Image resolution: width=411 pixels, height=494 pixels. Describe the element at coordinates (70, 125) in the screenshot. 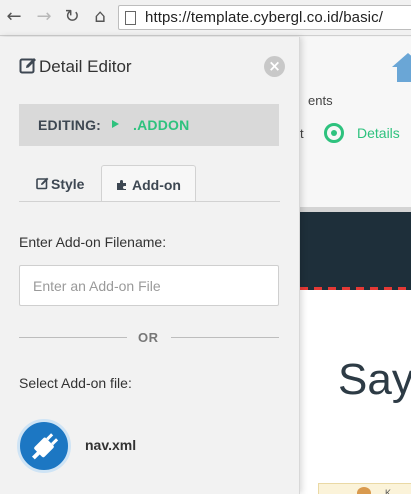

I see `editing-label: EDITING:` at that location.